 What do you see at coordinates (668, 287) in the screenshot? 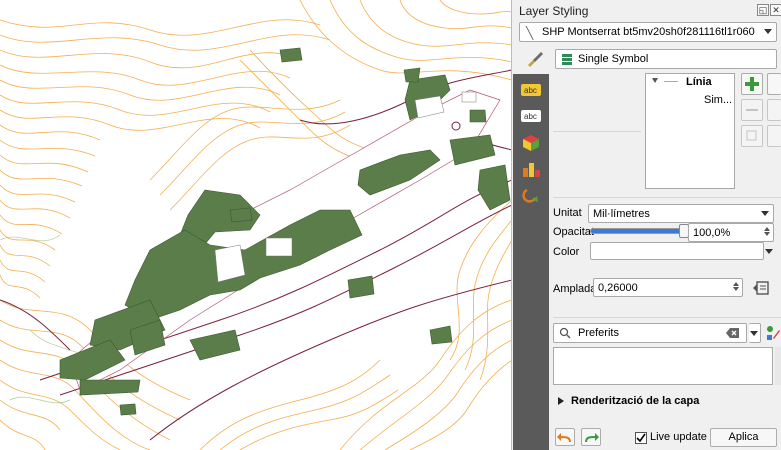
I see `width-spinbox: 0,26000` at bounding box center [668, 287].